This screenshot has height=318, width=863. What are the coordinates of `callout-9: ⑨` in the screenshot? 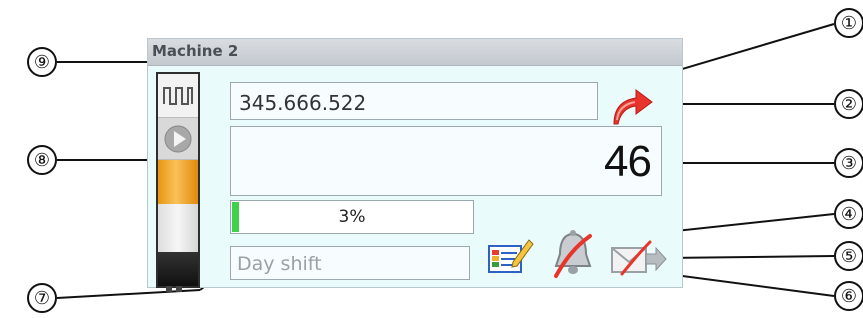 It's located at (42, 62).